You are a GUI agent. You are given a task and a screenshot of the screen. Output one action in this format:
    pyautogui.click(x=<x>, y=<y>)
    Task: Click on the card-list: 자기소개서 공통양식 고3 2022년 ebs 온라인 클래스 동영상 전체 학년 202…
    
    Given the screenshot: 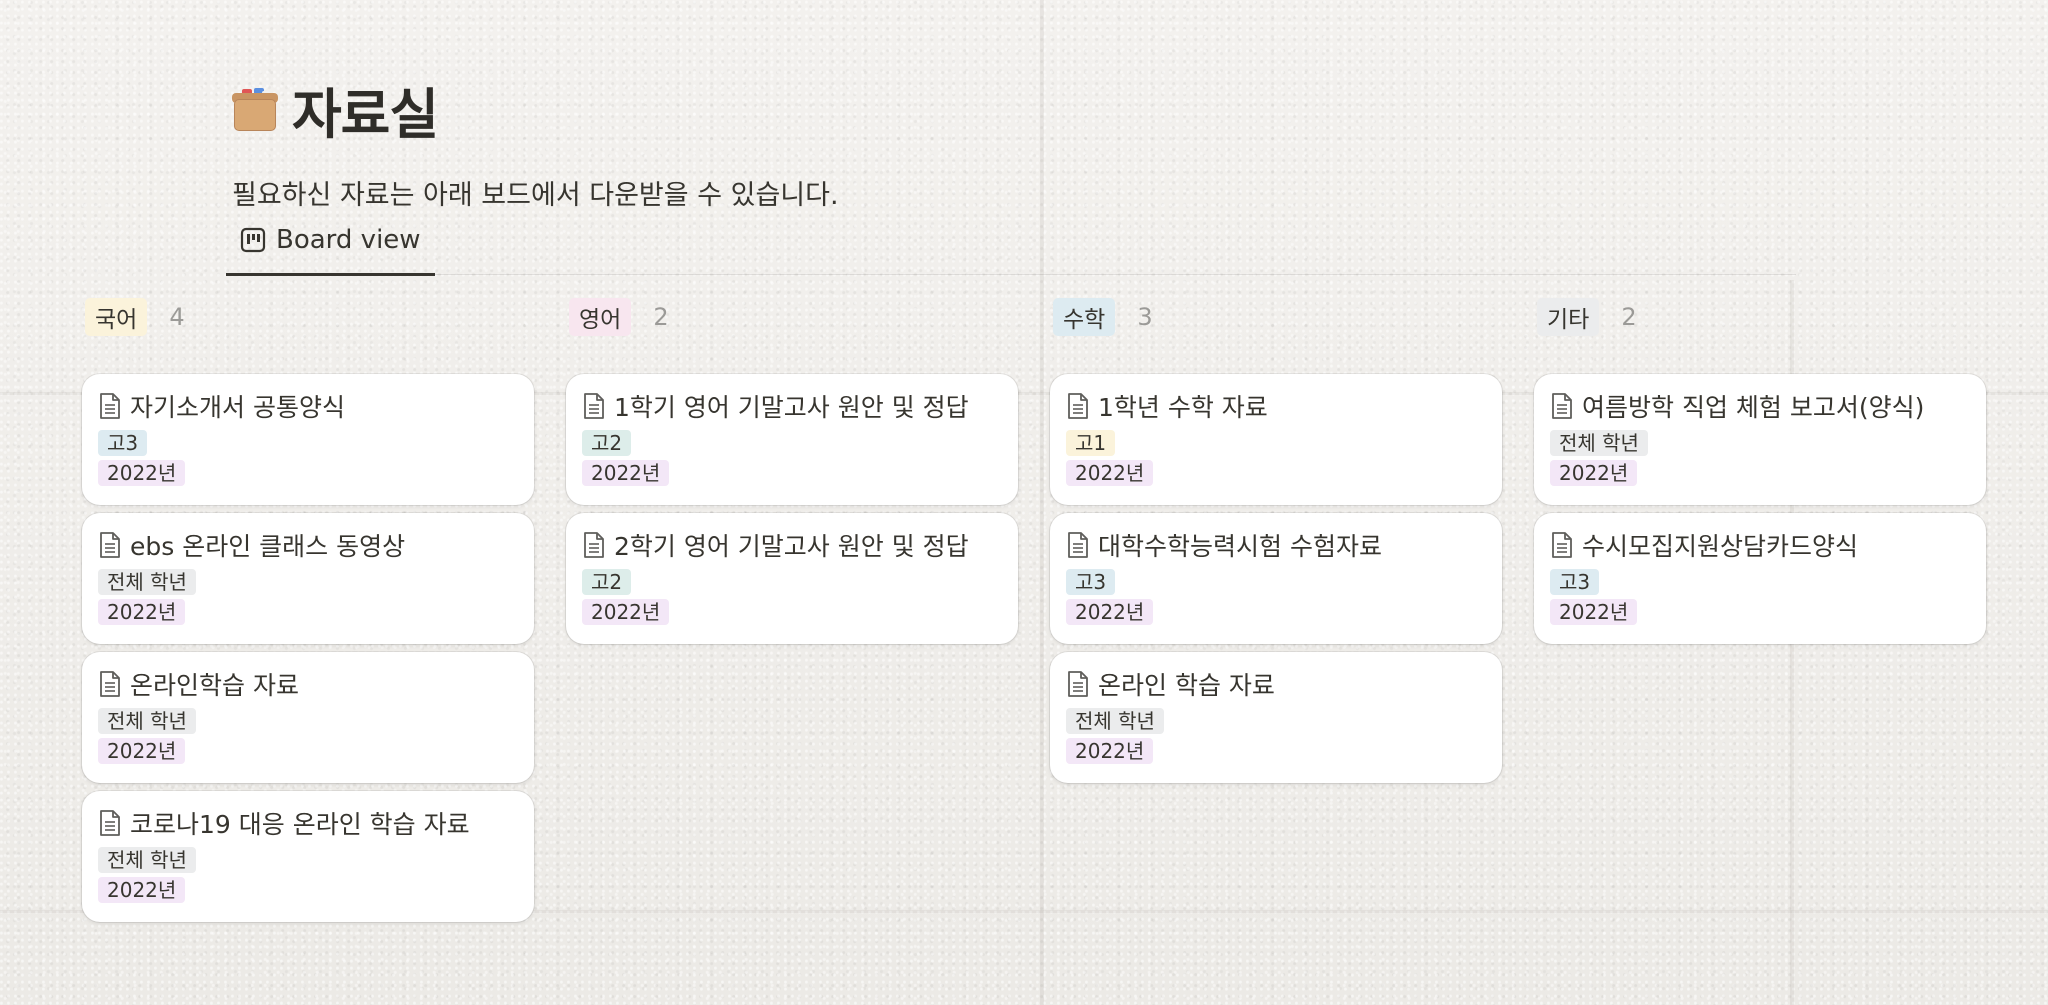 What is the action you would take?
    pyautogui.click(x=308, y=648)
    